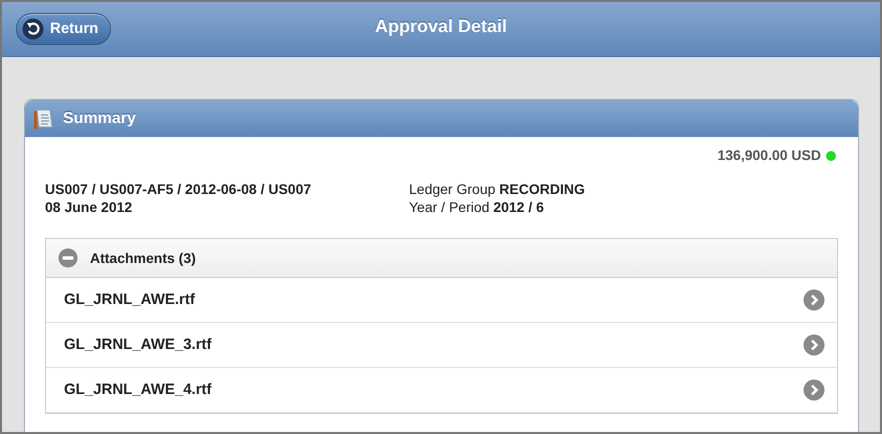  I want to click on amount-text: 136,900.00 USD, so click(769, 155).